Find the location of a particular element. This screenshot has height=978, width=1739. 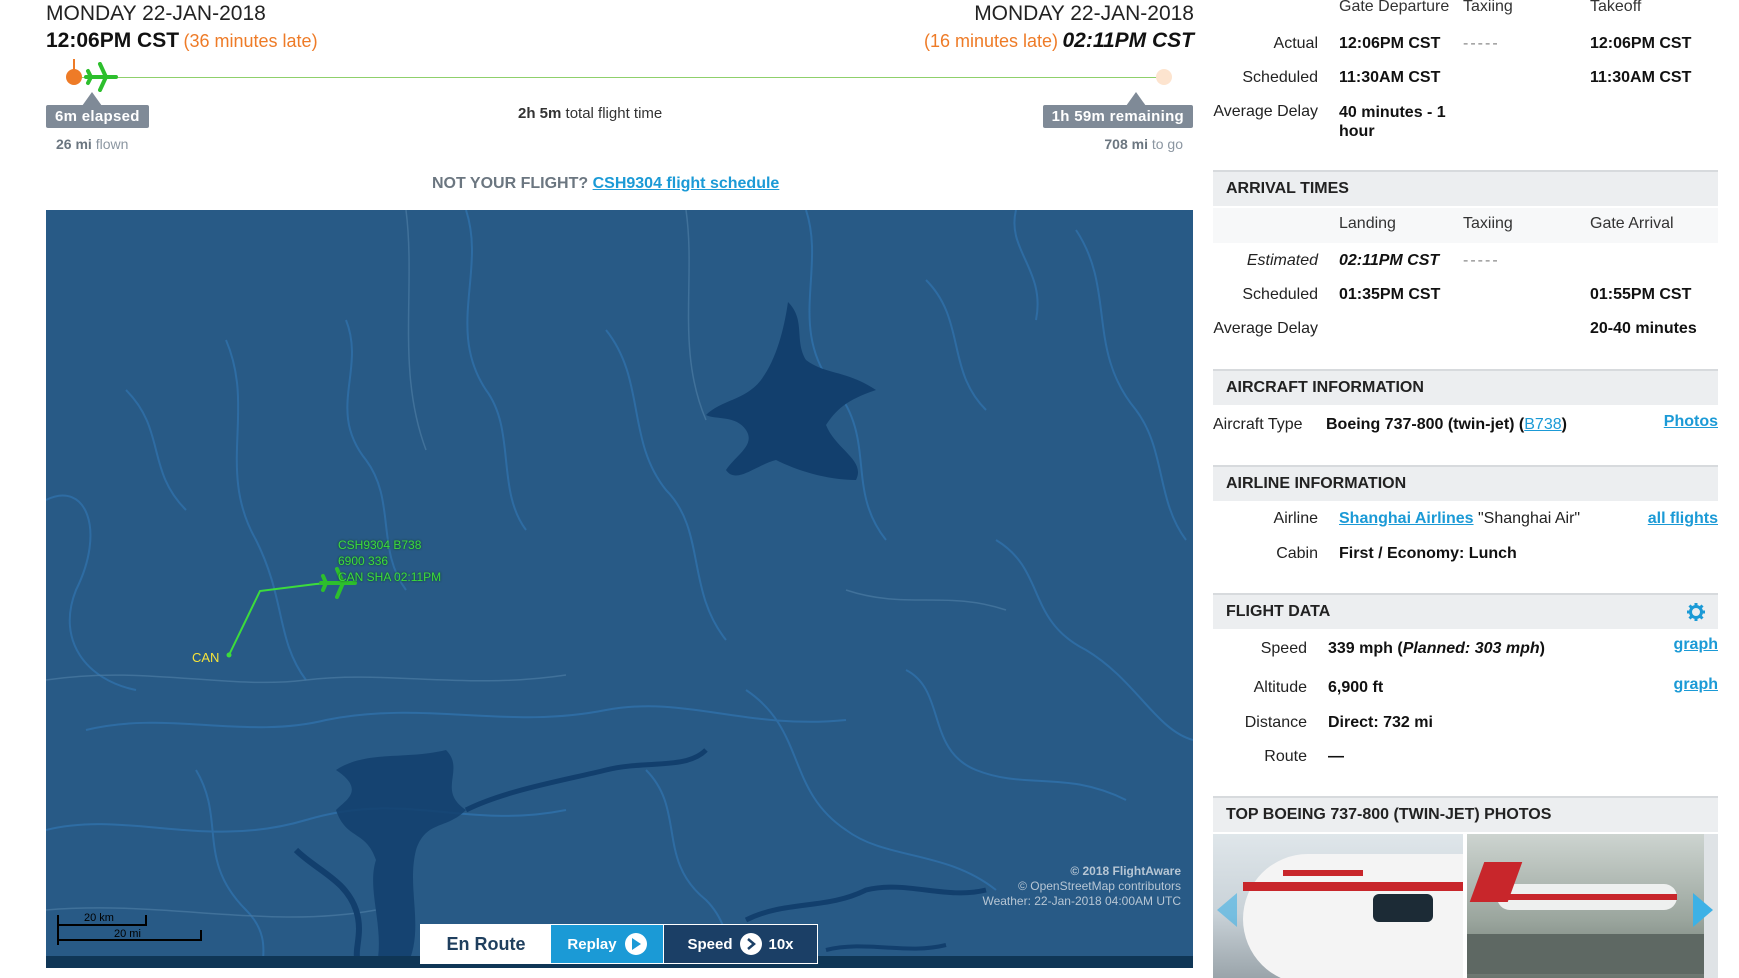

flight-info-label: CSH9304 B738 6900 336 CAN SHA 02:11PM is located at coordinates (389, 561).